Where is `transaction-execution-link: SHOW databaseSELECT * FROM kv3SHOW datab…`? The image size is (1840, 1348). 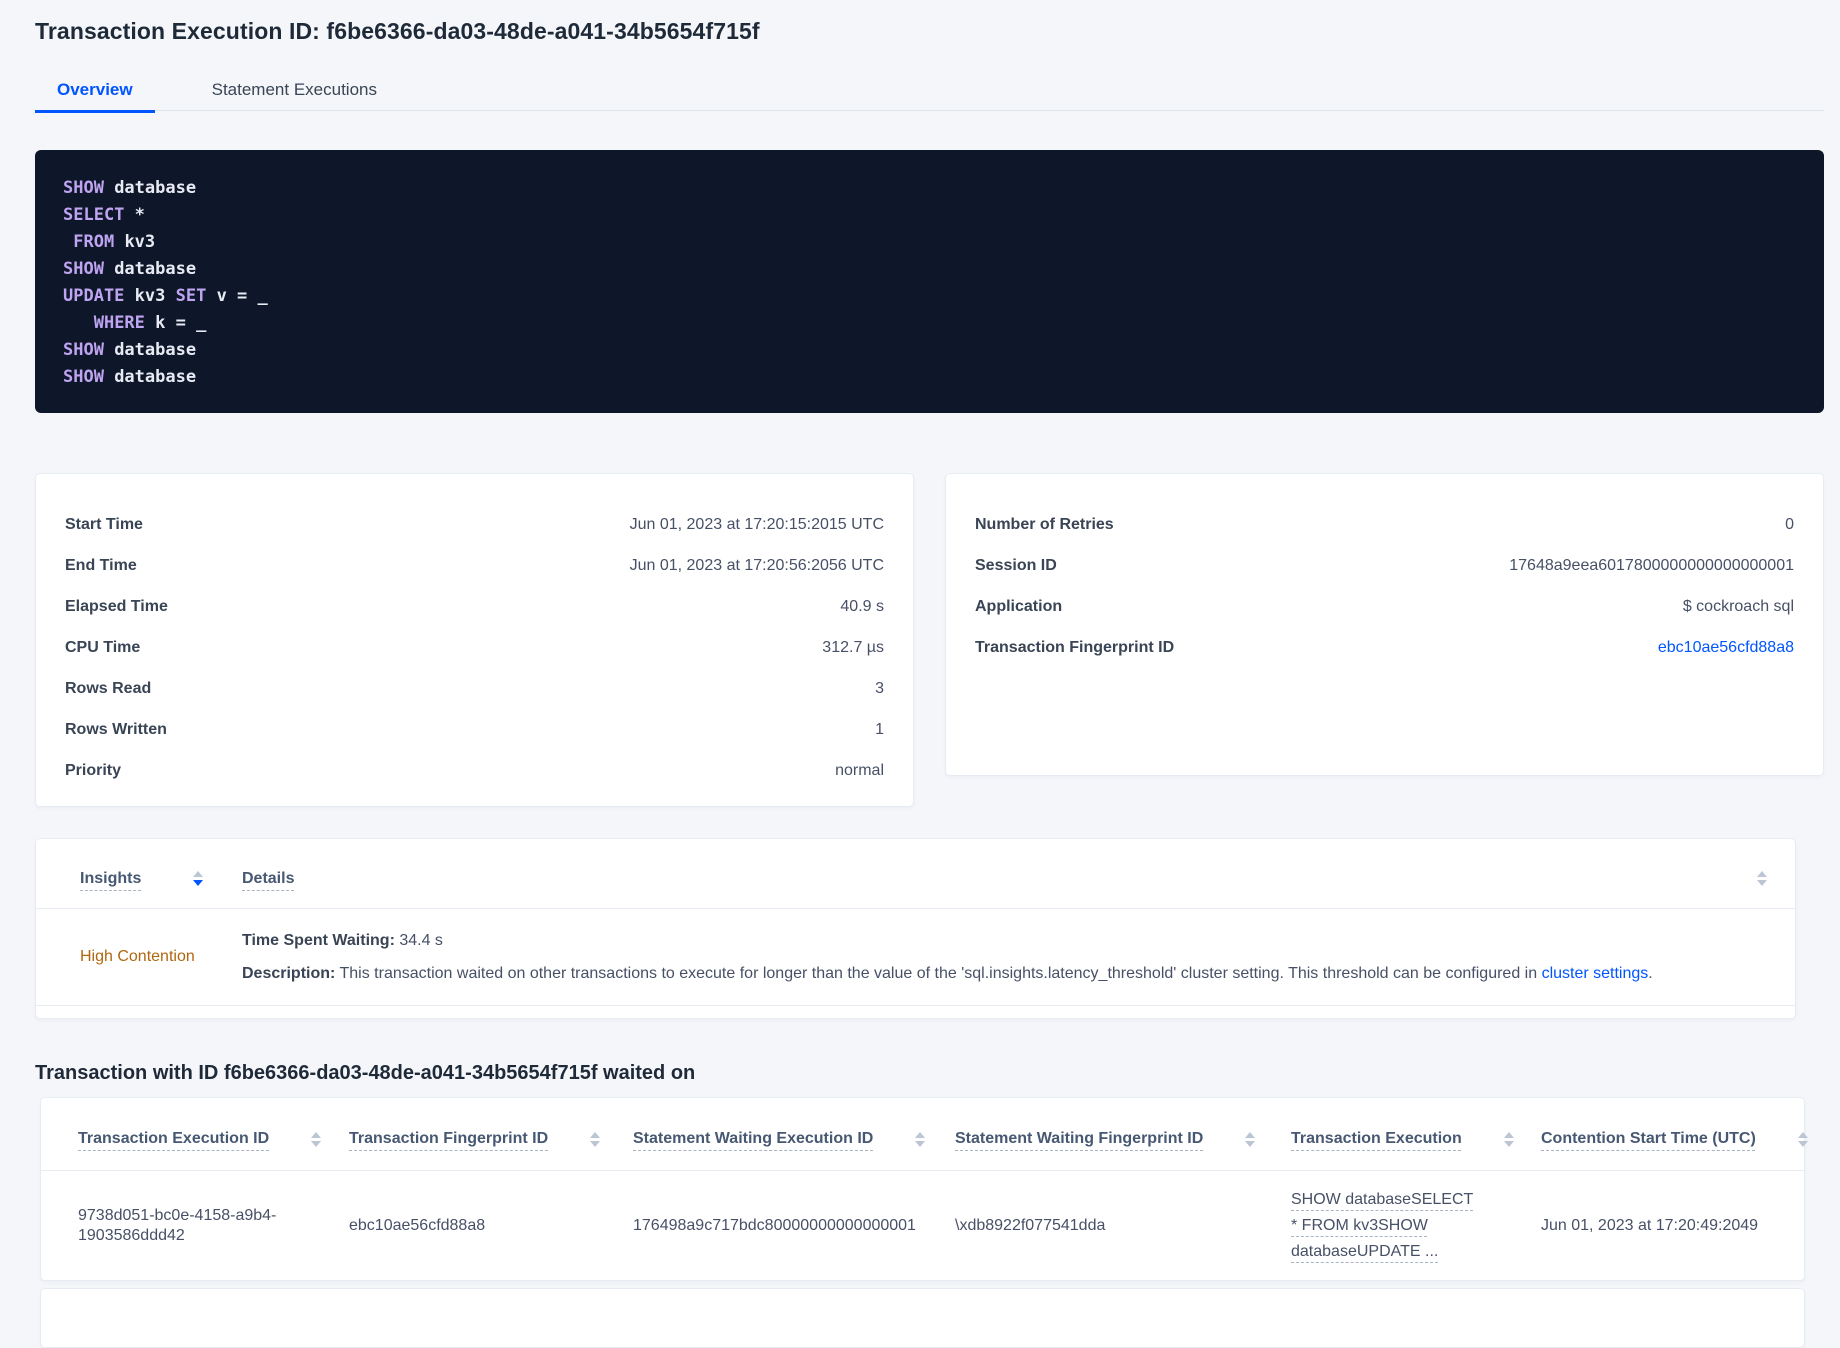
transaction-execution-link: SHOW databaseSELECT * FROM kv3SHOW datab… is located at coordinates (1386, 1226).